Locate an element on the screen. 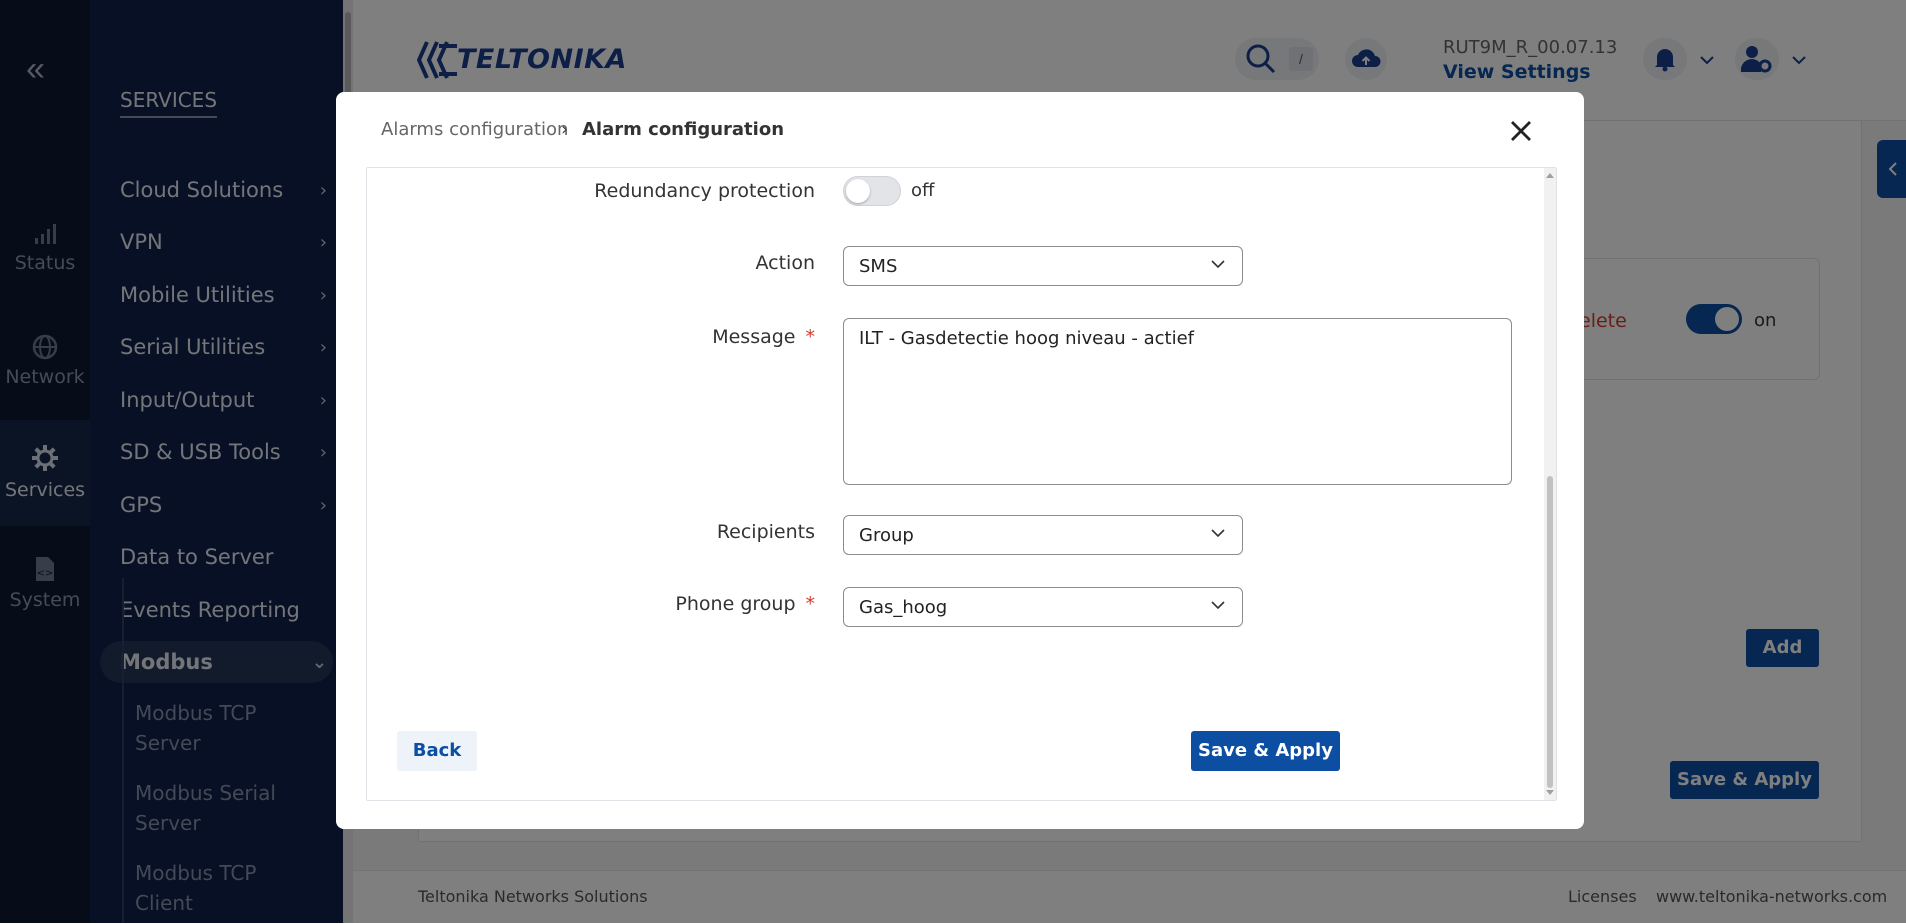 The image size is (1906, 924). recipients-select: Group is located at coordinates (1043, 535).